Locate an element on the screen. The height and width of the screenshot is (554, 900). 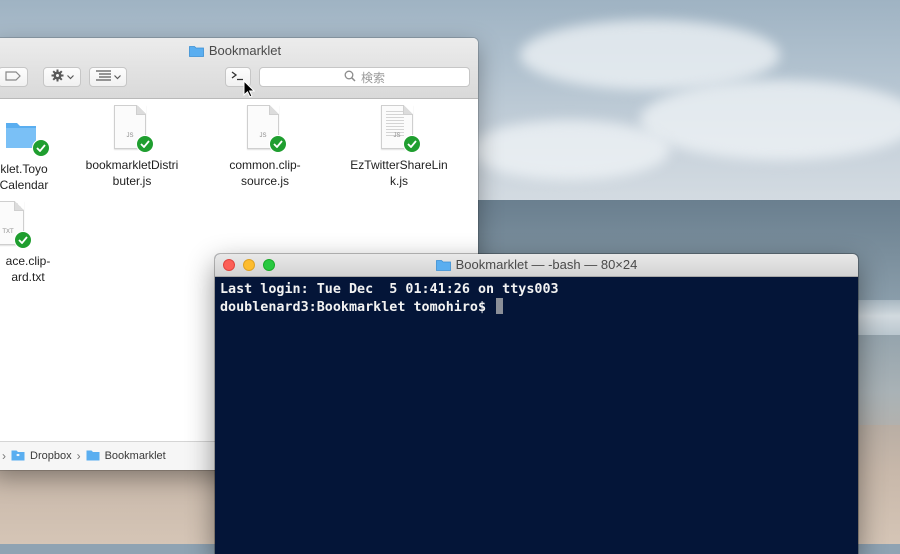
file-item: JS common.clip- source.js is located at coordinates (265, 147).